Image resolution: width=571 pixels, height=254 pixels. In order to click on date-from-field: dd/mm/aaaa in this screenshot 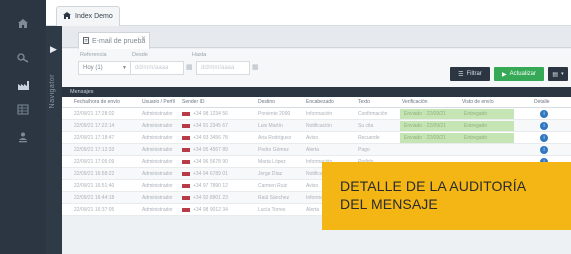, I will do `click(157, 68)`.